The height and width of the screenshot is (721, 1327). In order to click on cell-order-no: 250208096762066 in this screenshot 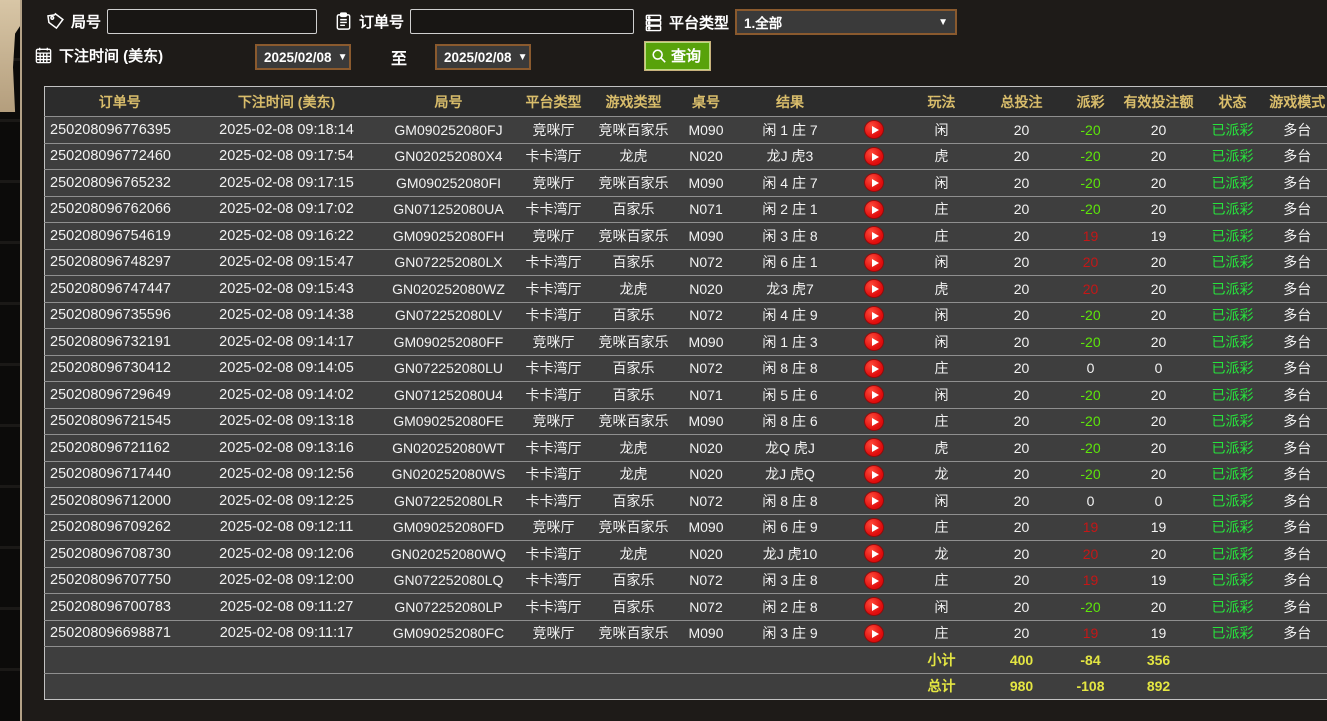, I will do `click(119, 209)`.